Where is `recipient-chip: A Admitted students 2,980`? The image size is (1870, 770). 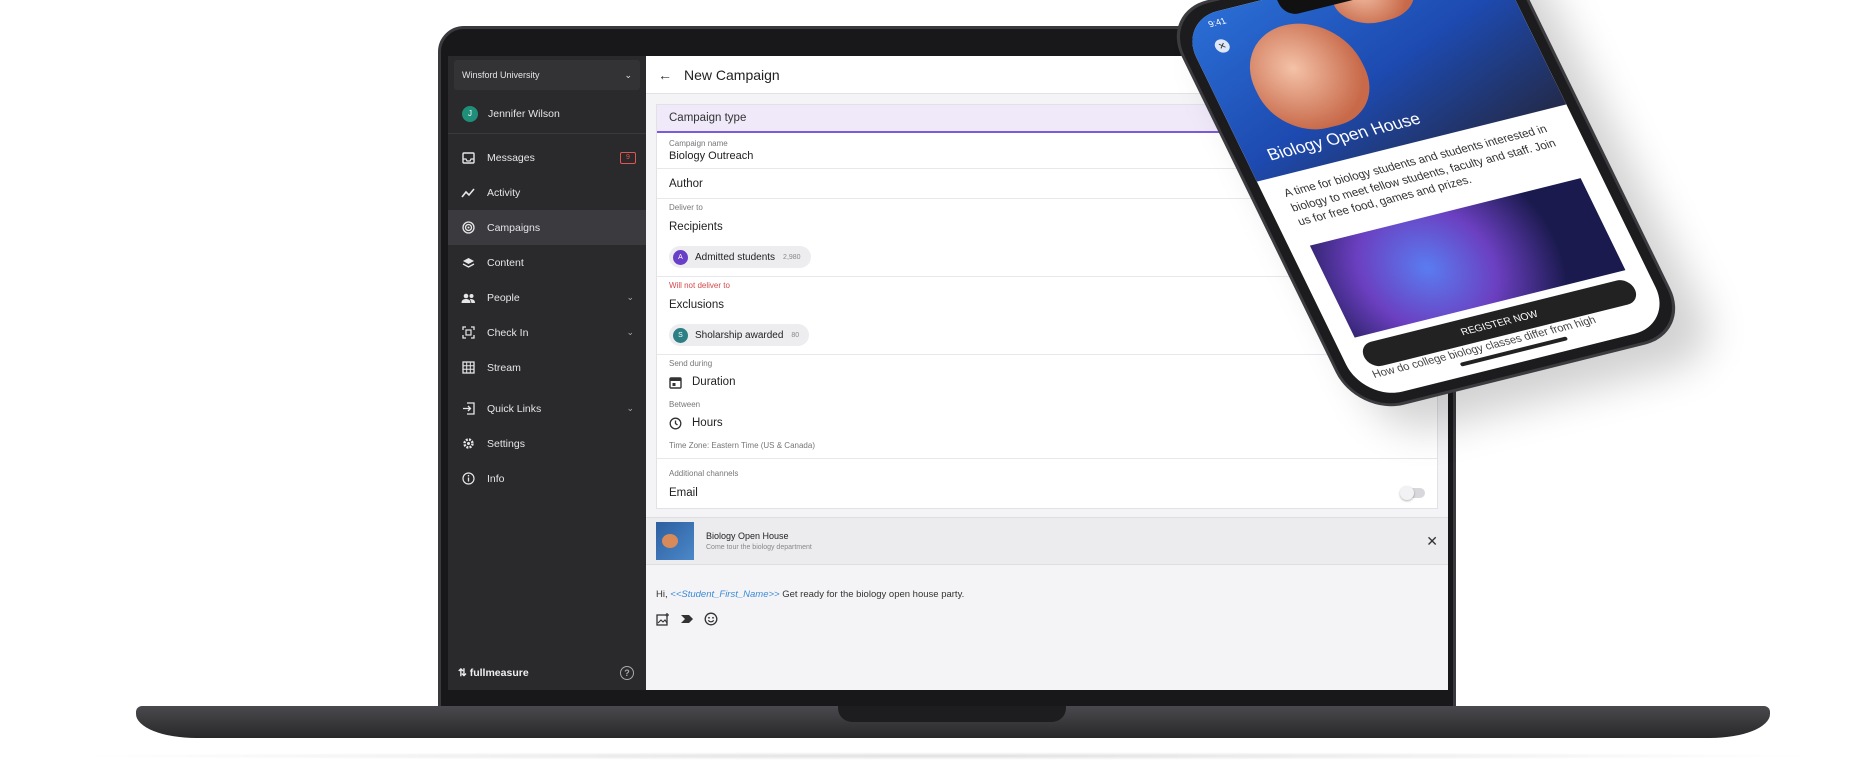
recipient-chip: A Admitted students 2,980 is located at coordinates (740, 257).